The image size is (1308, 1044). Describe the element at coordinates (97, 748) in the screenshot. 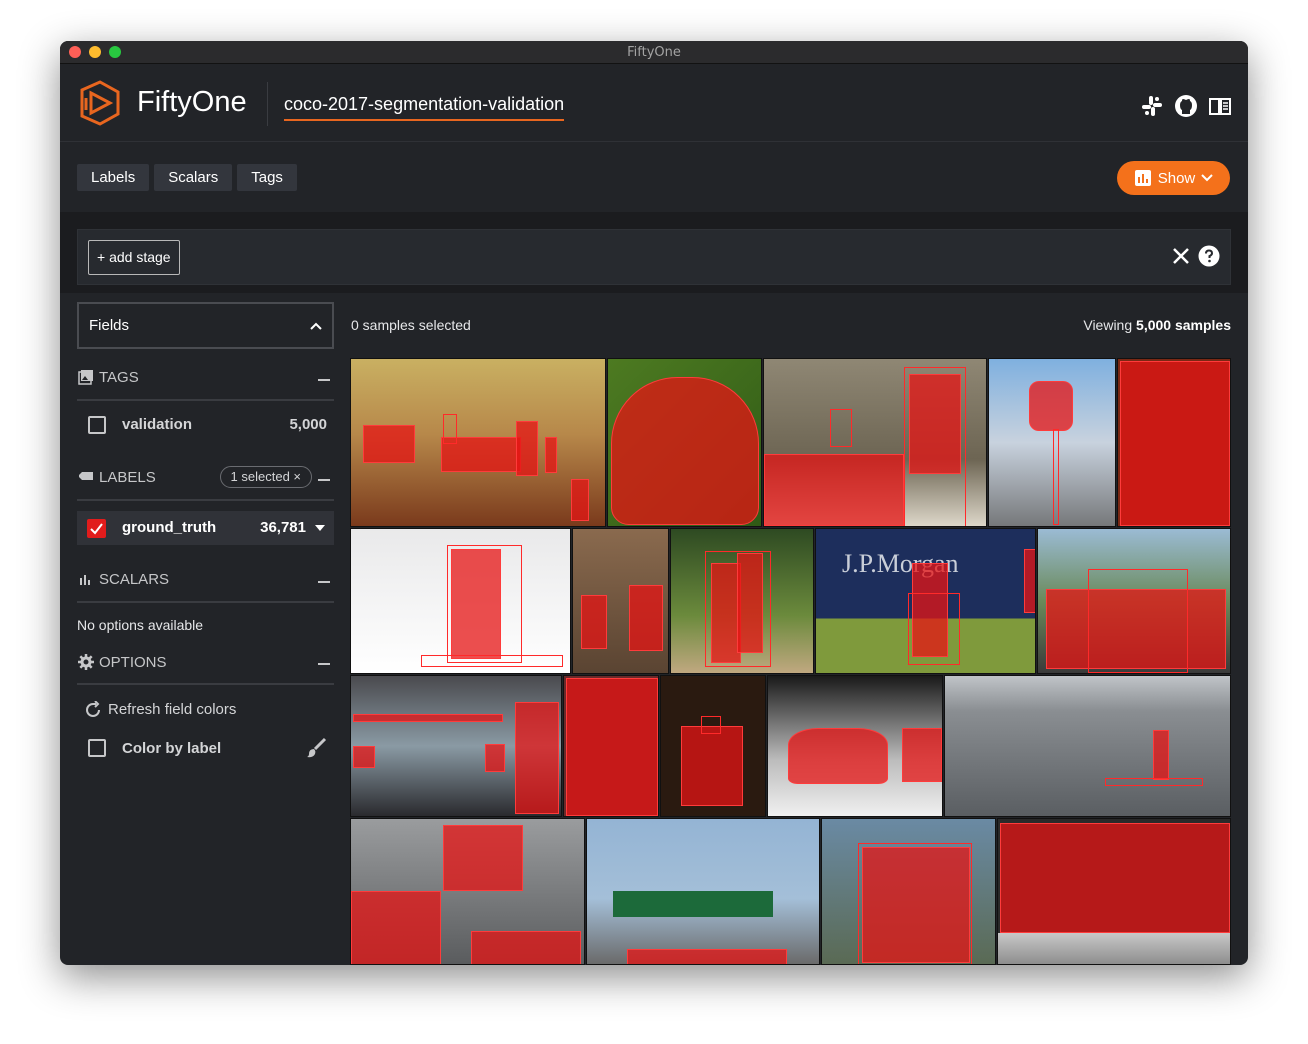

I see `color-by-label-checkbox` at that location.